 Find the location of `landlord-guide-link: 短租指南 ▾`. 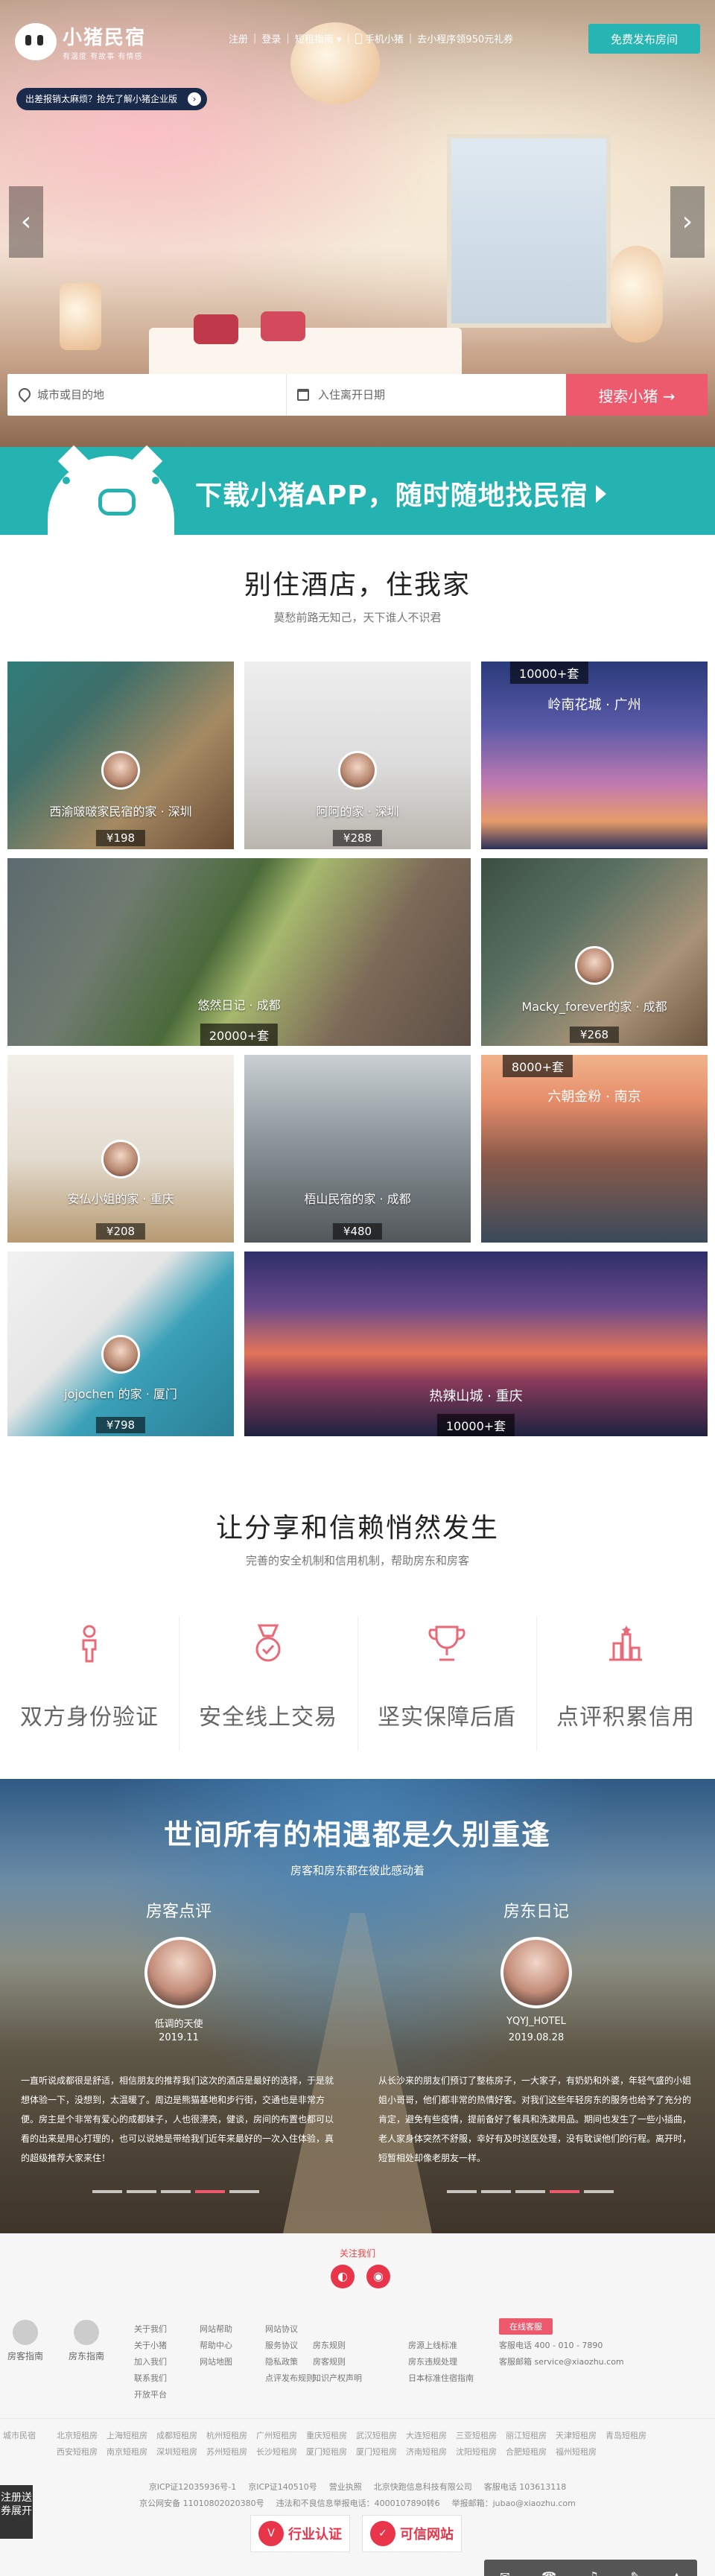

landlord-guide-link: 短租指南 ▾ is located at coordinates (318, 38).